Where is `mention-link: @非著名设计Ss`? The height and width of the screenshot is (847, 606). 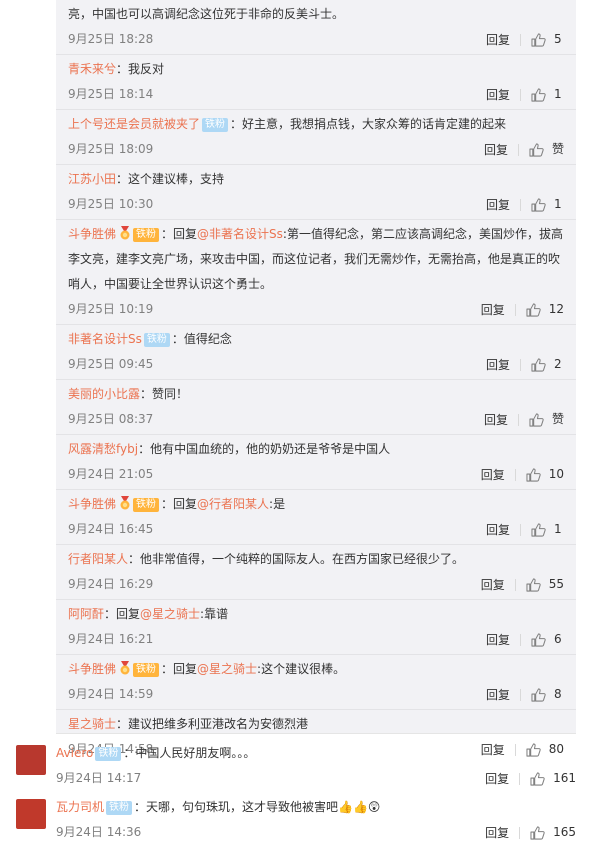 mention-link: @非著名设计Ss is located at coordinates (240, 234).